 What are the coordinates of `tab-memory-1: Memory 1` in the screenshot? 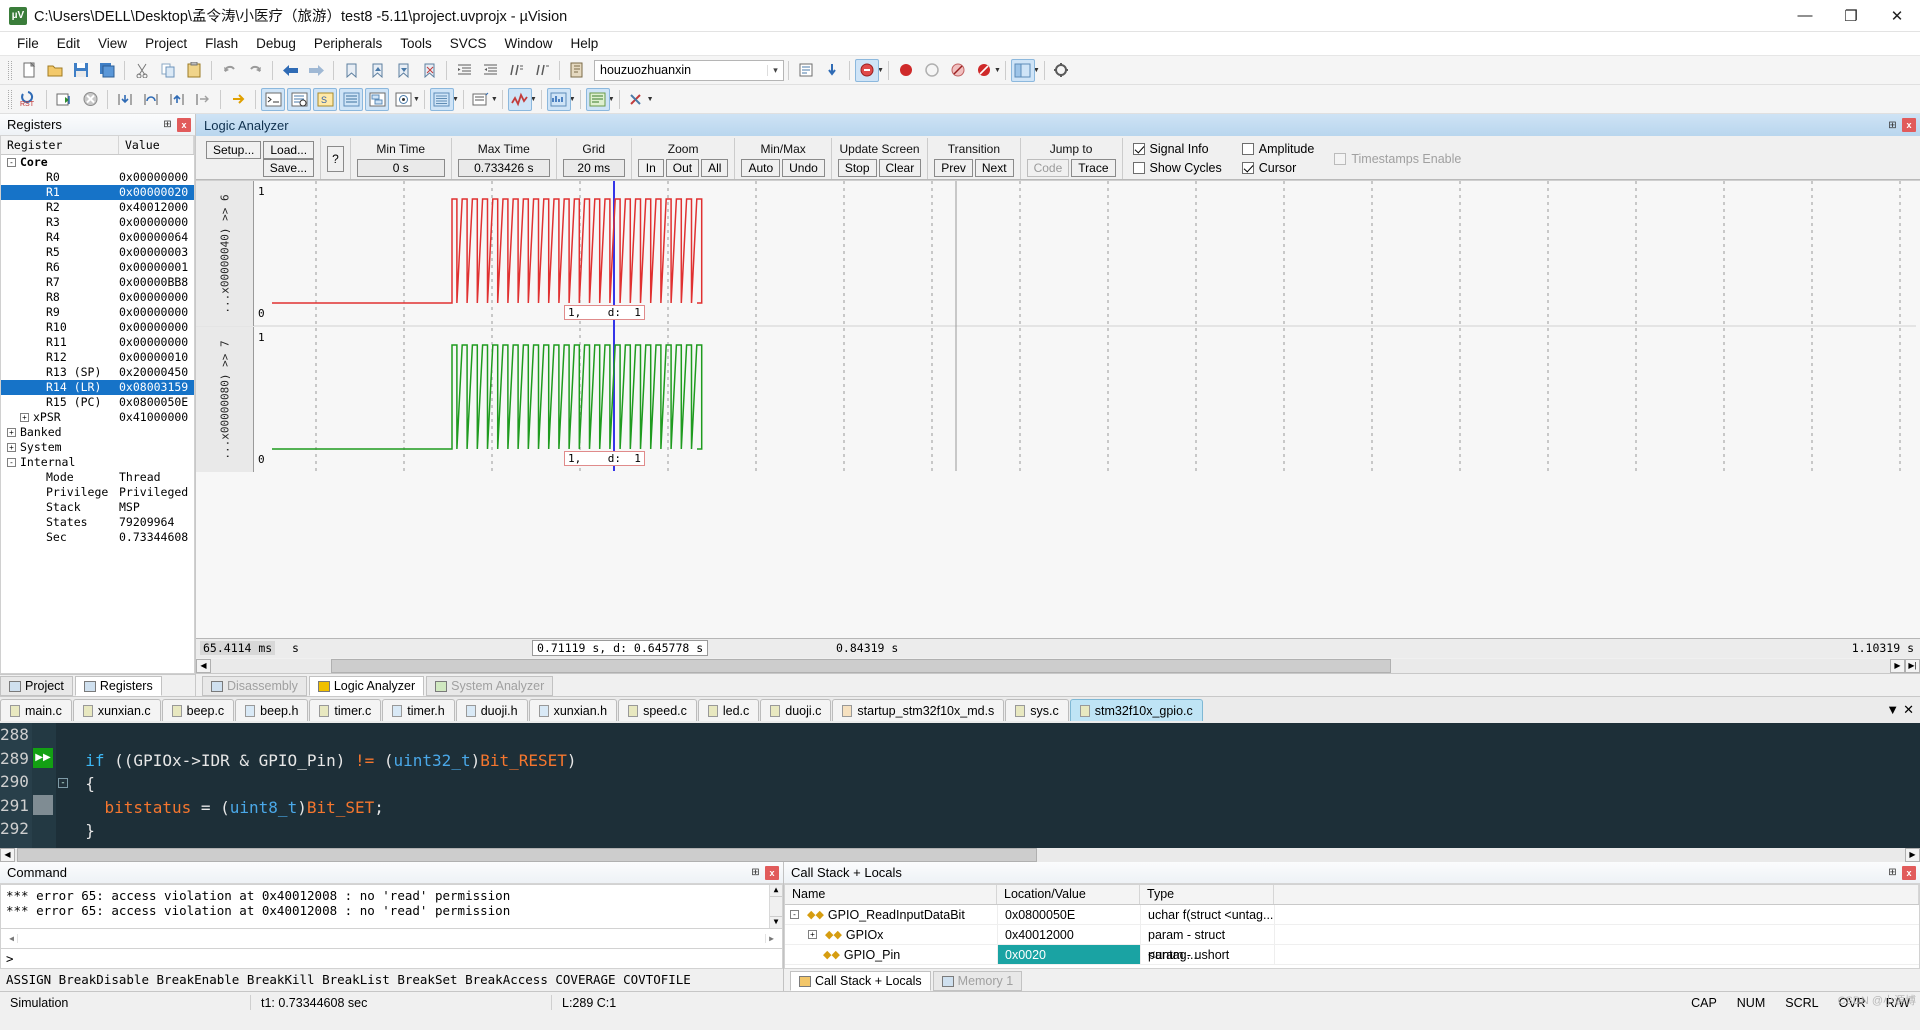 It's located at (977, 981).